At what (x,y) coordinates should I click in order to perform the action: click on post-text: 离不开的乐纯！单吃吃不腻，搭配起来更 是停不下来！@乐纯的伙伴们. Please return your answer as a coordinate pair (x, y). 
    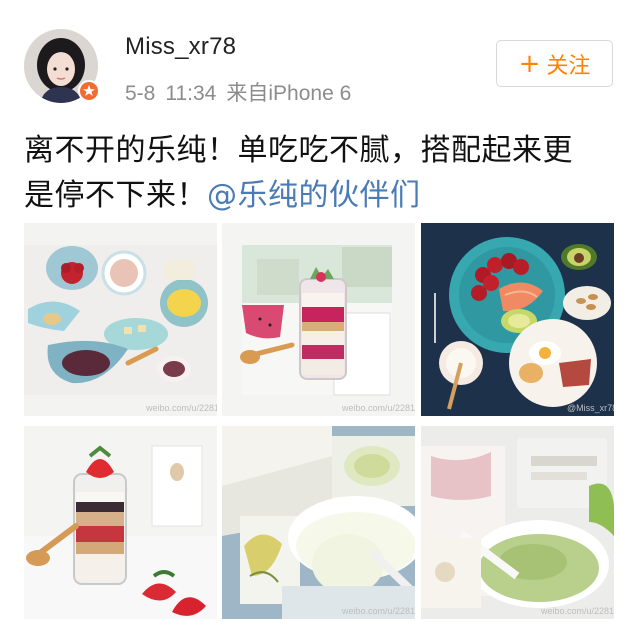
    Looking at the image, I should click on (324, 173).